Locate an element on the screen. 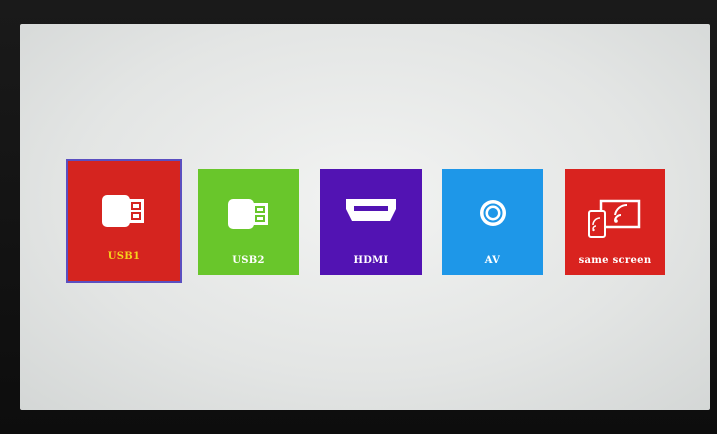  source-tile-usb1: USB1 is located at coordinates (124, 221).